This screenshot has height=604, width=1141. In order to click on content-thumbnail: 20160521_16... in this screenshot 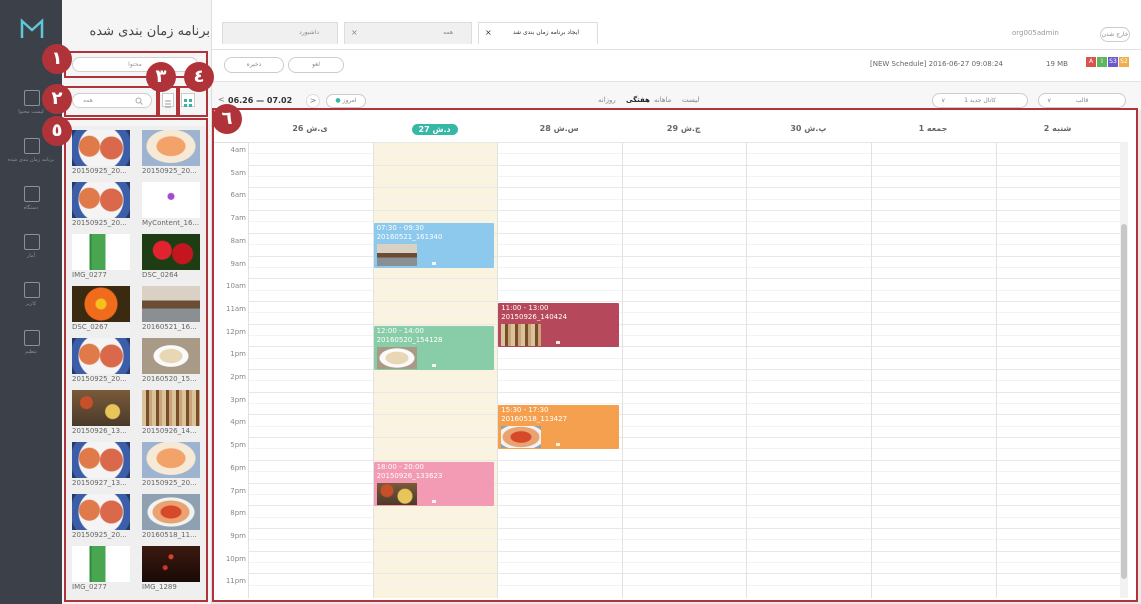, I will do `click(171, 309)`.